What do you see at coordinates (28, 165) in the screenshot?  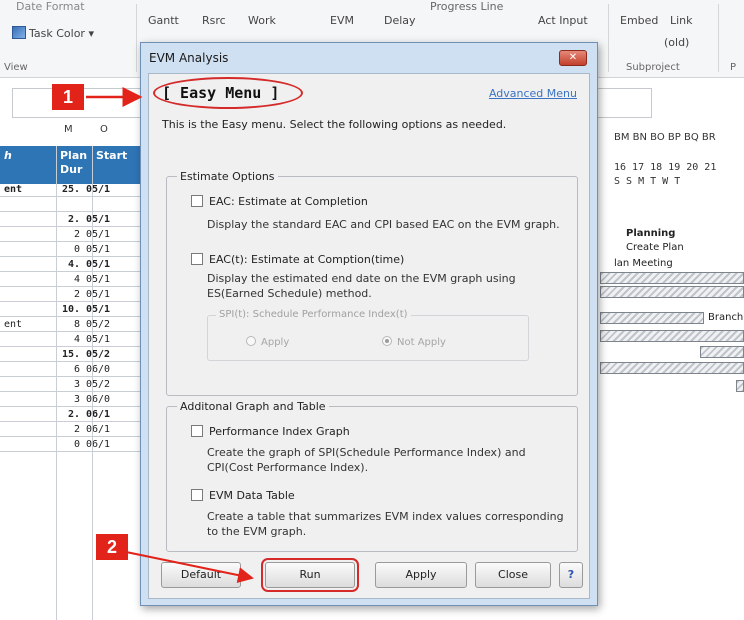 I see `column-header-name: h` at bounding box center [28, 165].